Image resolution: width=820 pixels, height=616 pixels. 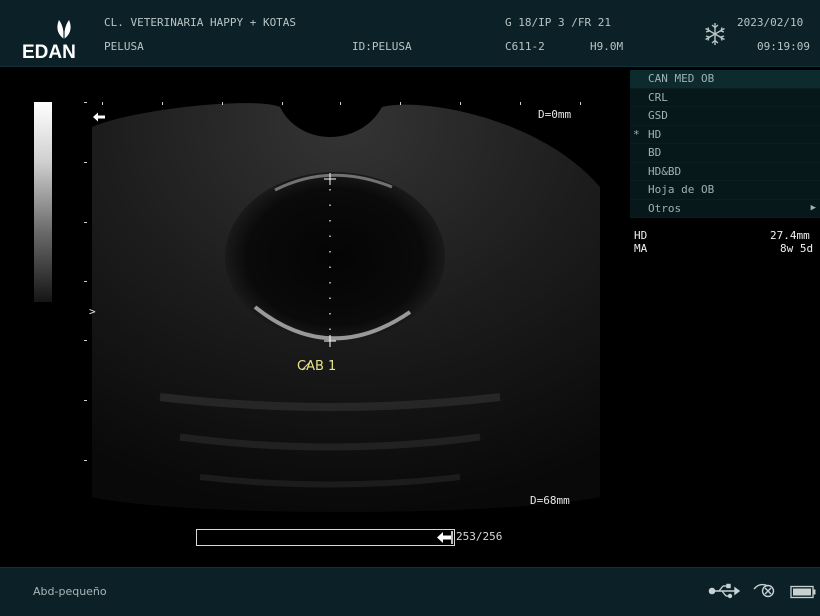 What do you see at coordinates (715, 34) in the screenshot?
I see `snowflake-icon` at bounding box center [715, 34].